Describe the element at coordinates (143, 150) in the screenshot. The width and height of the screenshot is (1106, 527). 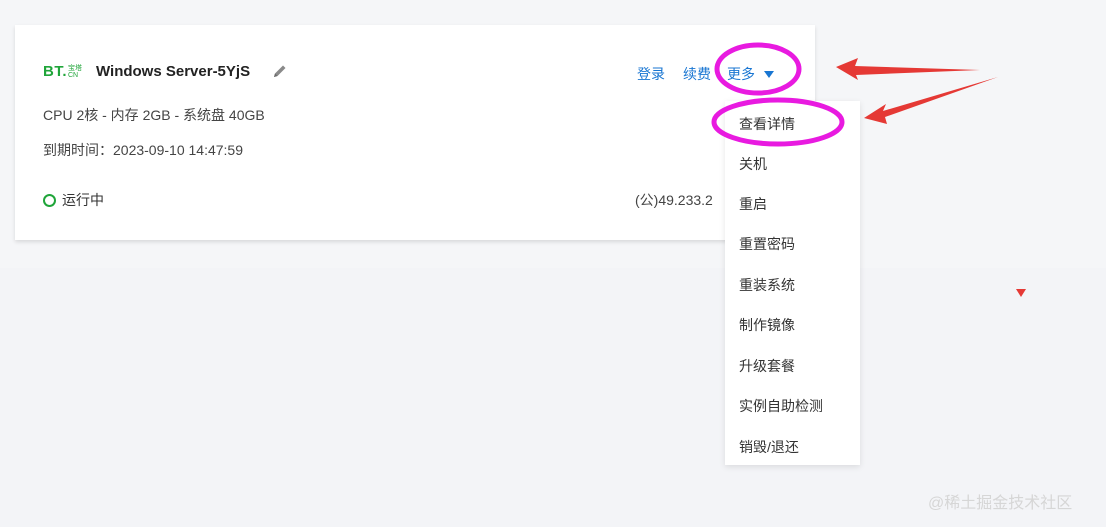
I see `expire-time: 到期时间：2023-09-10 14:47:59` at that location.